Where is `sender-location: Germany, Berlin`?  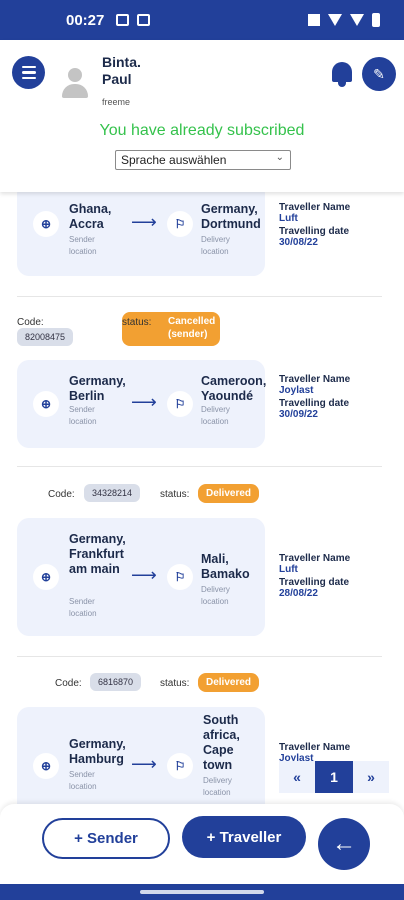 sender-location: Germany, Berlin is located at coordinates (97, 388).